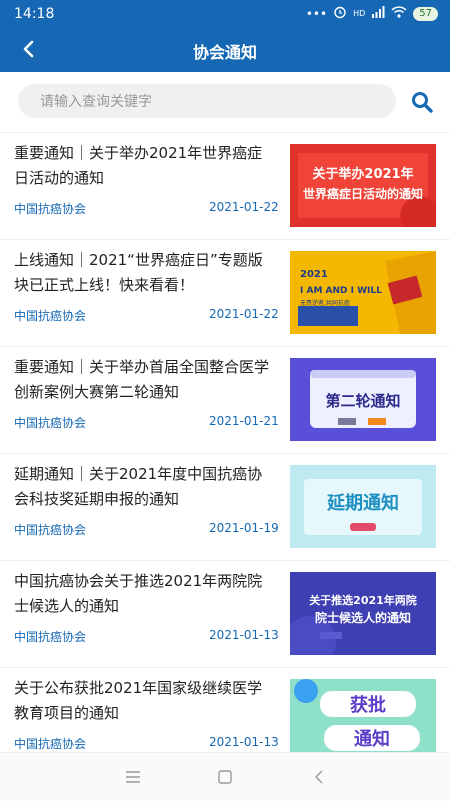  What do you see at coordinates (325, 303) in the screenshot?
I see `thumb-line3: 无畏逆者,共同抗癌` at bounding box center [325, 303].